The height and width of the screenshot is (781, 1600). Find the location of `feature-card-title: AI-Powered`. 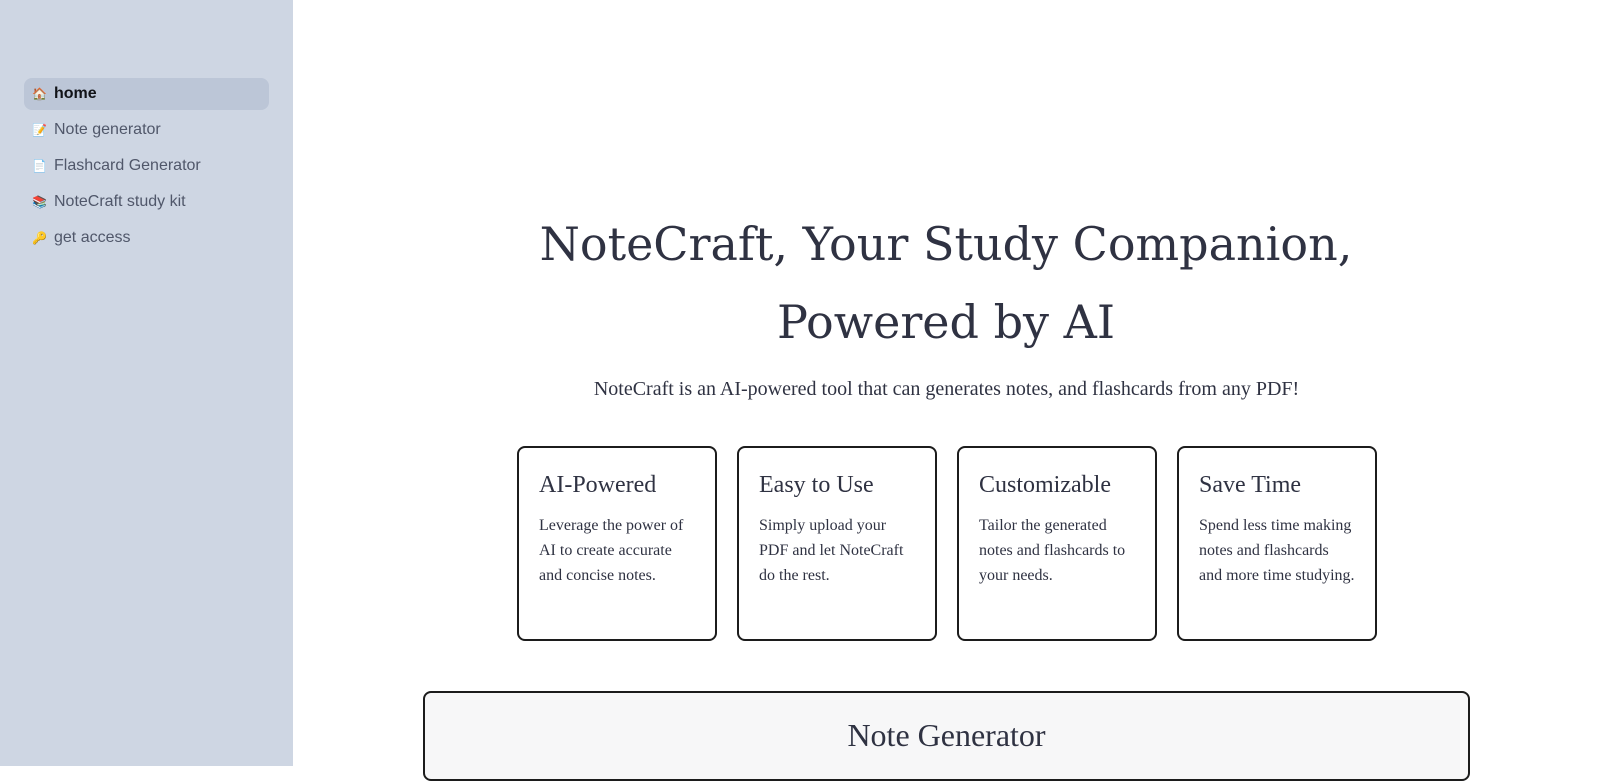

feature-card-title: AI-Powered is located at coordinates (598, 485).